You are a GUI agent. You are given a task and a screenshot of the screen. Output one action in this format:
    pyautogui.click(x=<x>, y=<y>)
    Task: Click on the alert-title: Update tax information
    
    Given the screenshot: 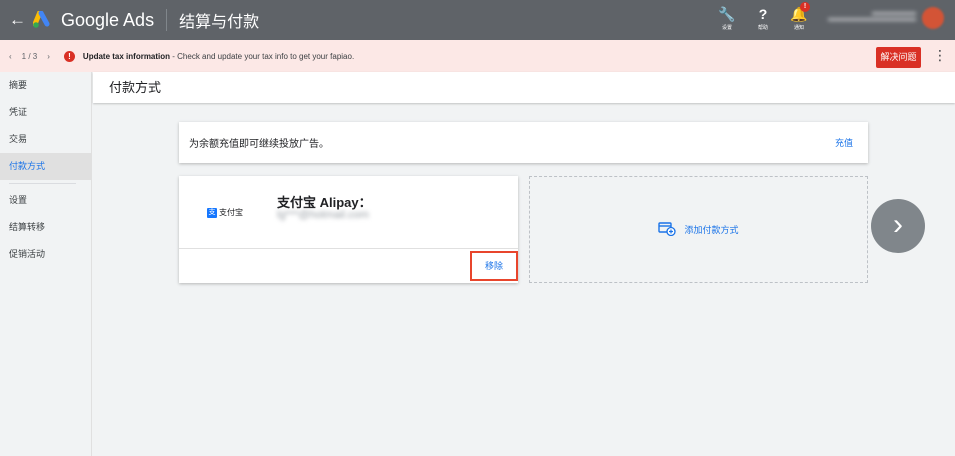 What is the action you would take?
    pyautogui.click(x=126, y=56)
    